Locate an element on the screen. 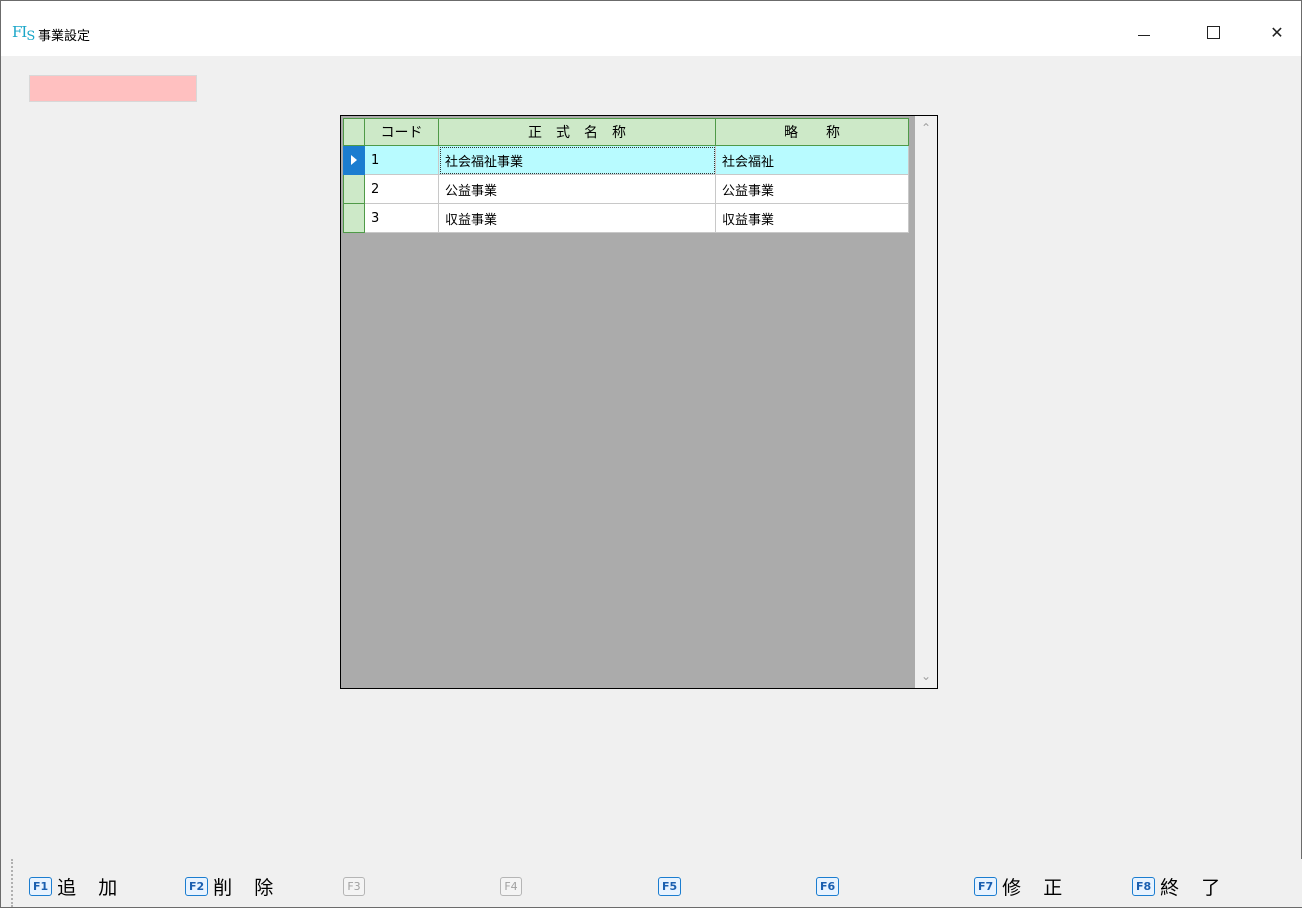 The width and height of the screenshot is (1302, 908). column-header-formal-name: 正 式 名 称 is located at coordinates (577, 132).